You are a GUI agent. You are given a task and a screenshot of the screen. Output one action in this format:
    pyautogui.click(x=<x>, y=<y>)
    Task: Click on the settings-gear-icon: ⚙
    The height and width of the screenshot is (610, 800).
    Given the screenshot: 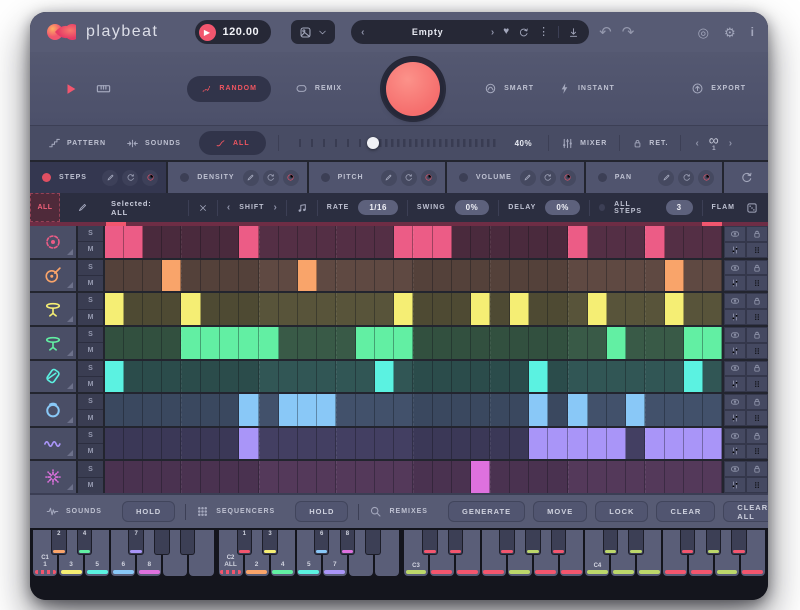 What is the action you would take?
    pyautogui.click(x=730, y=32)
    